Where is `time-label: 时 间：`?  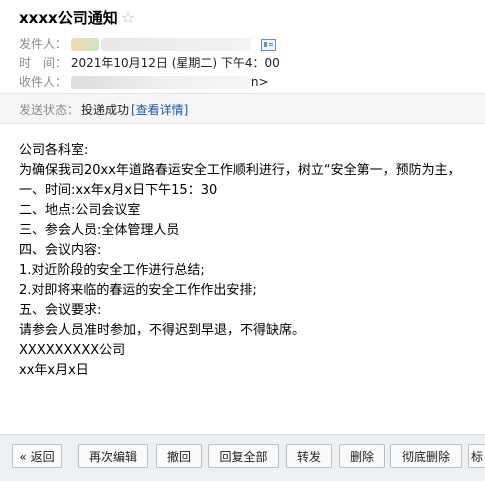
time-label: 时 间： is located at coordinates (43, 63).